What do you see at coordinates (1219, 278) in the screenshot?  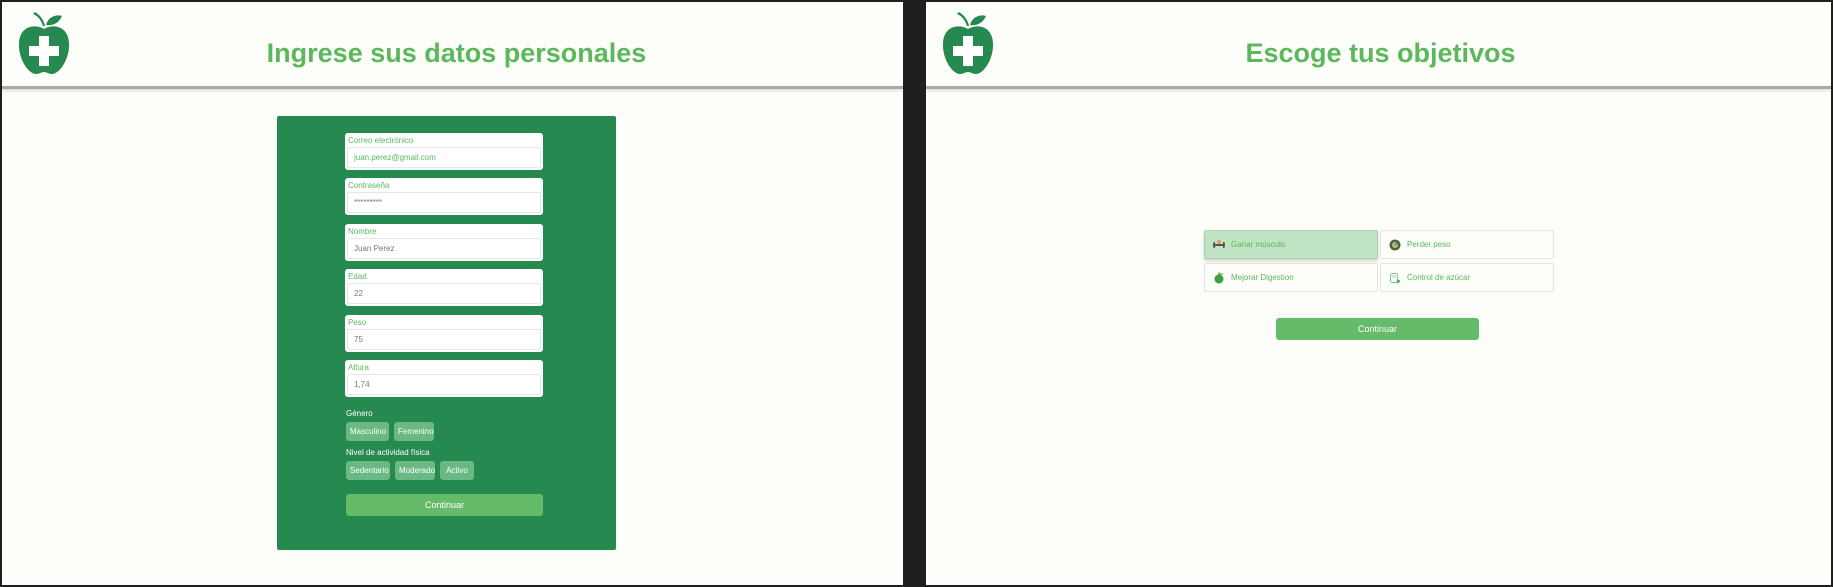 I see `apple-icon` at bounding box center [1219, 278].